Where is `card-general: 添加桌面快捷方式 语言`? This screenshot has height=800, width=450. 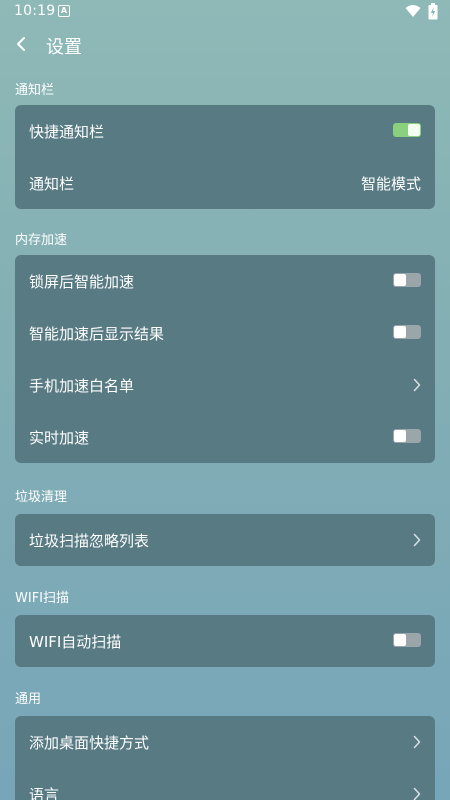
card-general: 添加桌面快捷方式 语言 is located at coordinates (225, 758).